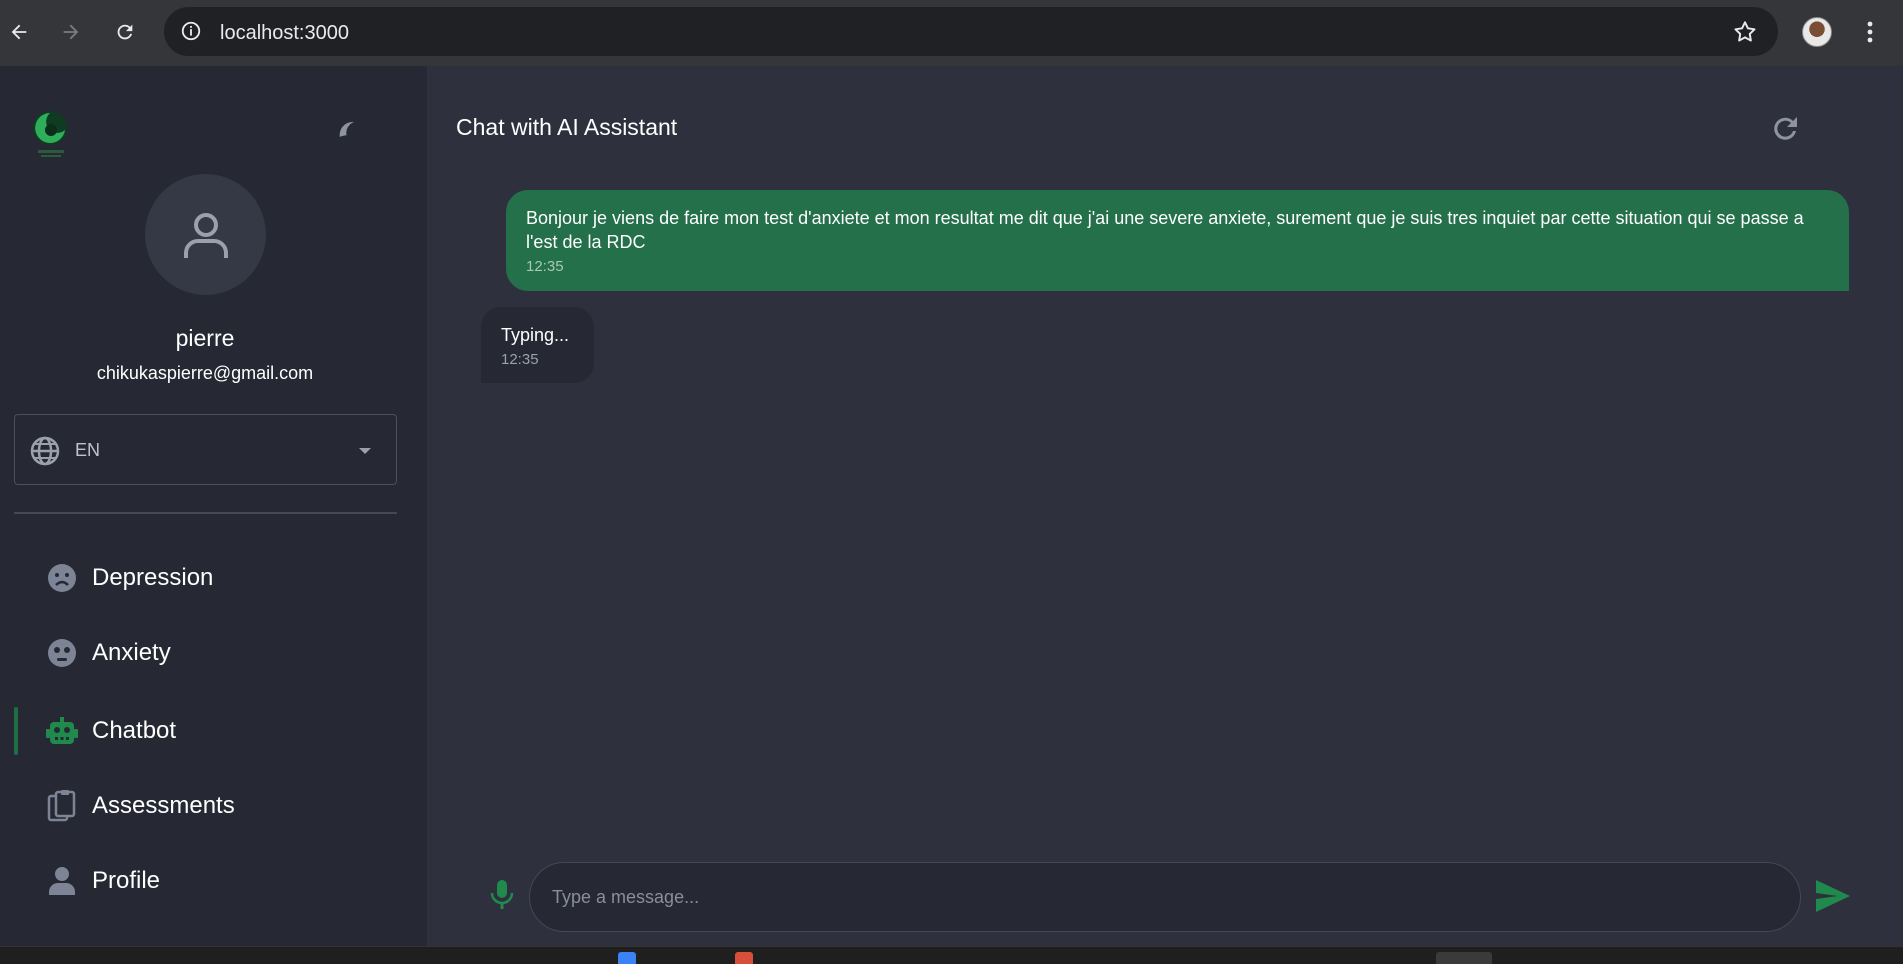 The width and height of the screenshot is (1903, 964). I want to click on sidebar-item-label: Depression, so click(153, 577).